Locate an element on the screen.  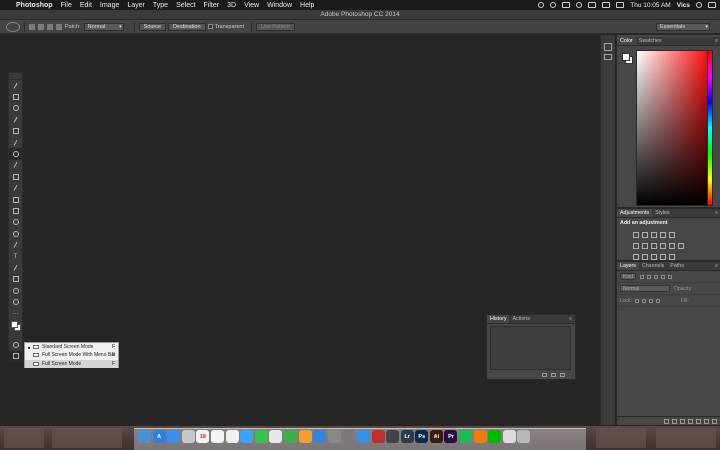
dodge-tool is located at coordinates (15, 233).